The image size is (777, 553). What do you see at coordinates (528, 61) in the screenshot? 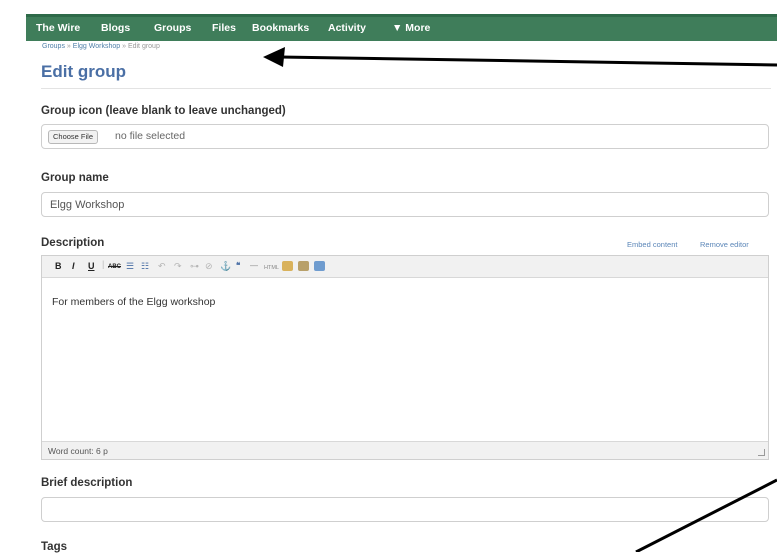
I see `arrow-line-top` at bounding box center [528, 61].